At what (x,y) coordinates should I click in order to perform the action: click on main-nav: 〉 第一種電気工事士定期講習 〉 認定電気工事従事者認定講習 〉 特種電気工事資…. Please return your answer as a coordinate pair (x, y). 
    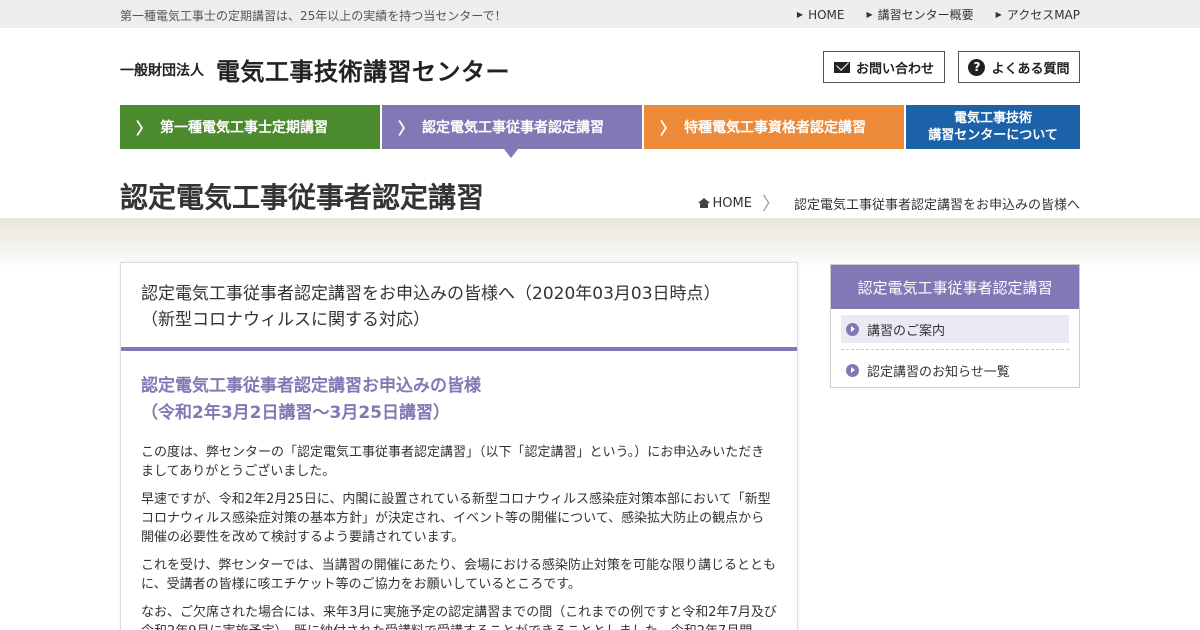
    Looking at the image, I should click on (600, 127).